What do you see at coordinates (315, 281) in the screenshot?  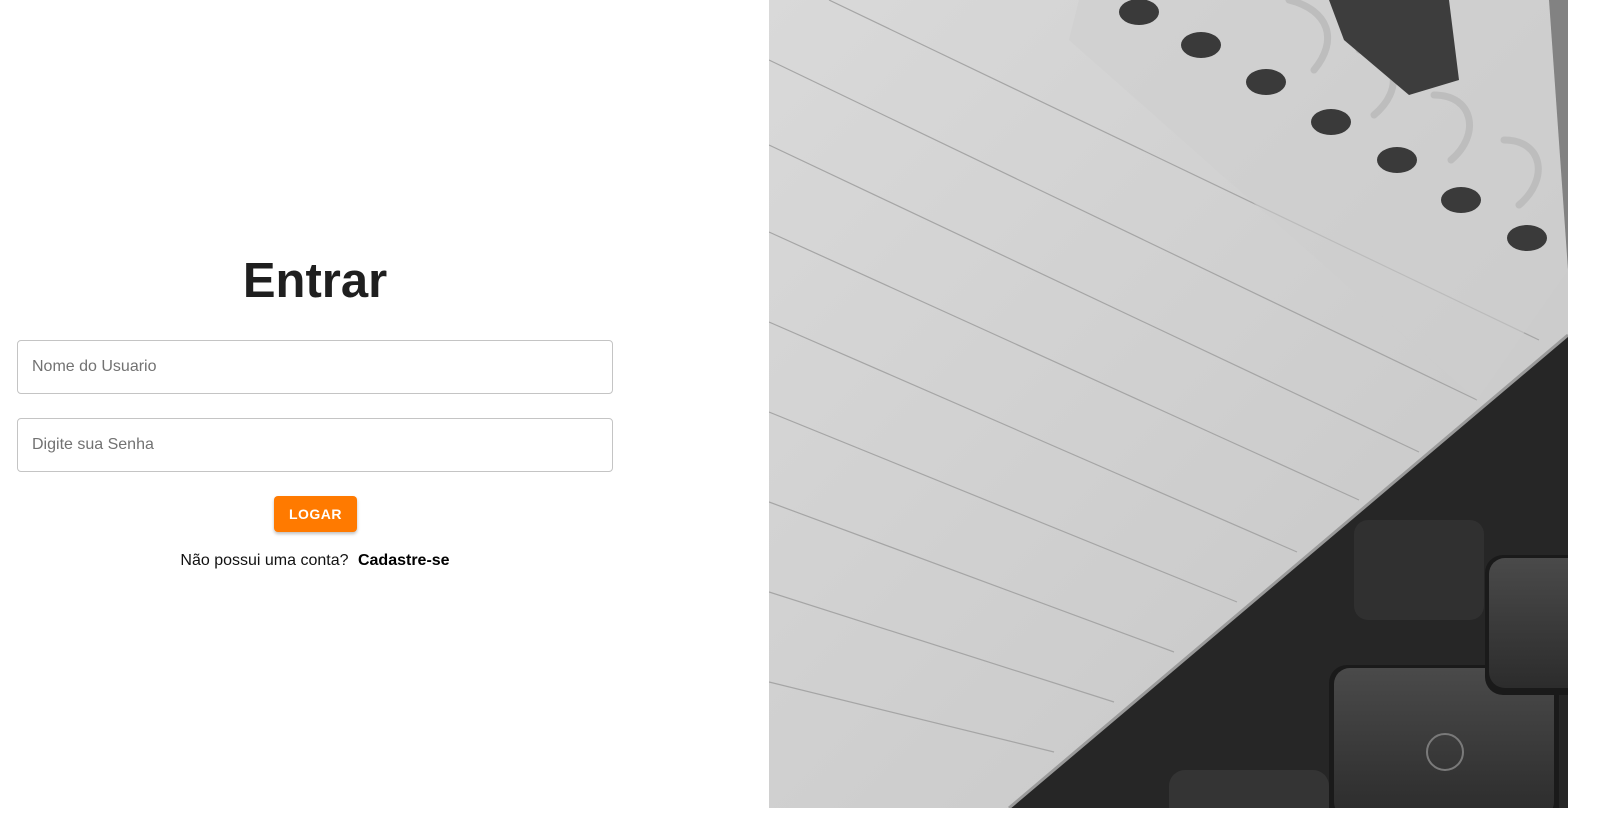 I see `page-title: Entrar` at bounding box center [315, 281].